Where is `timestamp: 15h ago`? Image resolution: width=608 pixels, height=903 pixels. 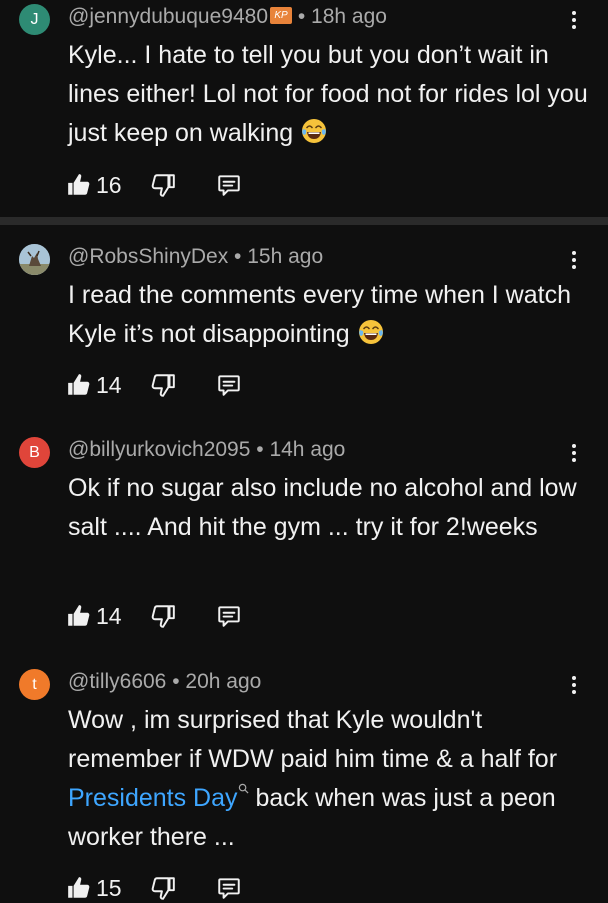 timestamp: 15h ago is located at coordinates (285, 256).